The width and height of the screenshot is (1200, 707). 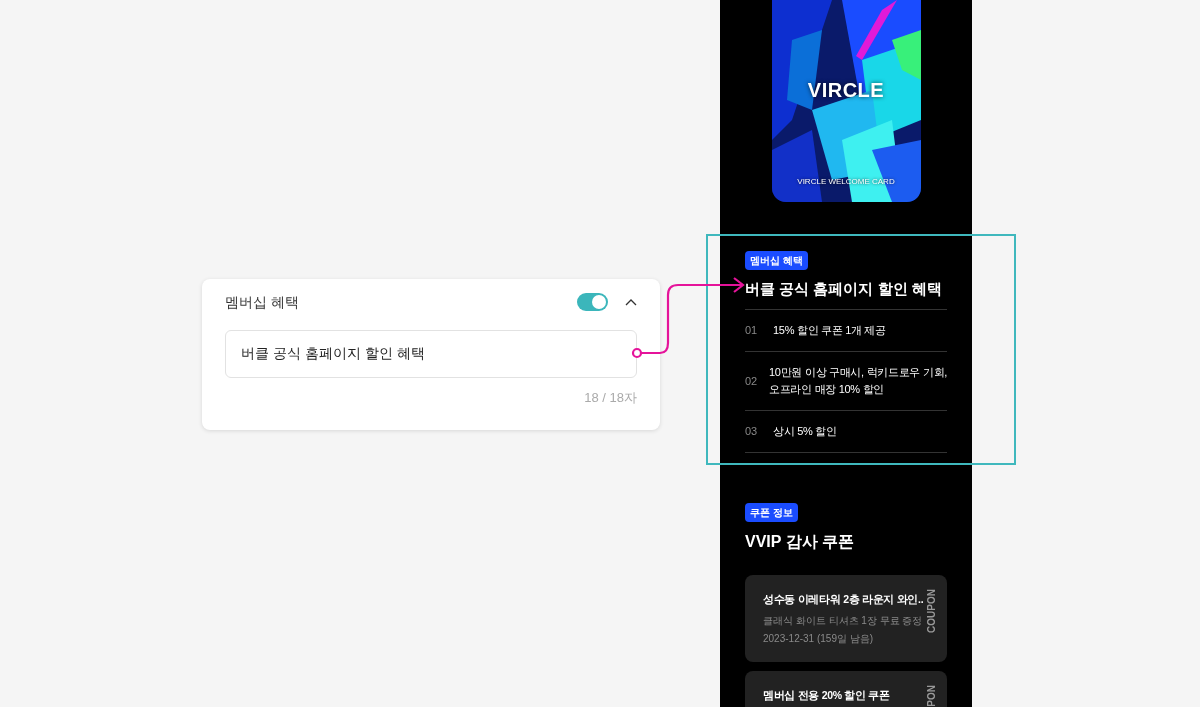 What do you see at coordinates (800, 542) in the screenshot?
I see `section-title: VVIP 감사 쿠폰` at bounding box center [800, 542].